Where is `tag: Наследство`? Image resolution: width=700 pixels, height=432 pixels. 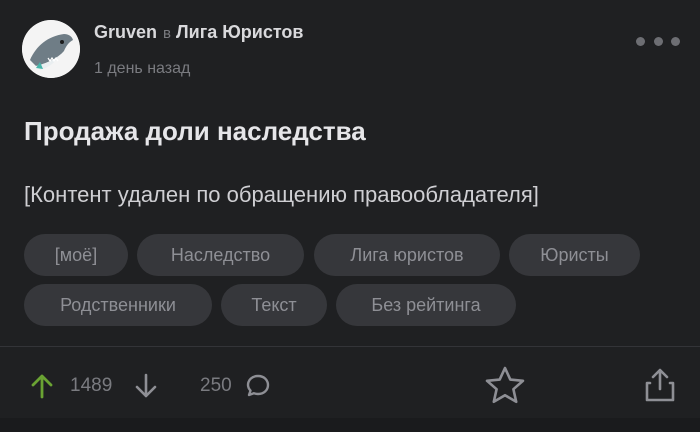 tag: Наследство is located at coordinates (220, 255).